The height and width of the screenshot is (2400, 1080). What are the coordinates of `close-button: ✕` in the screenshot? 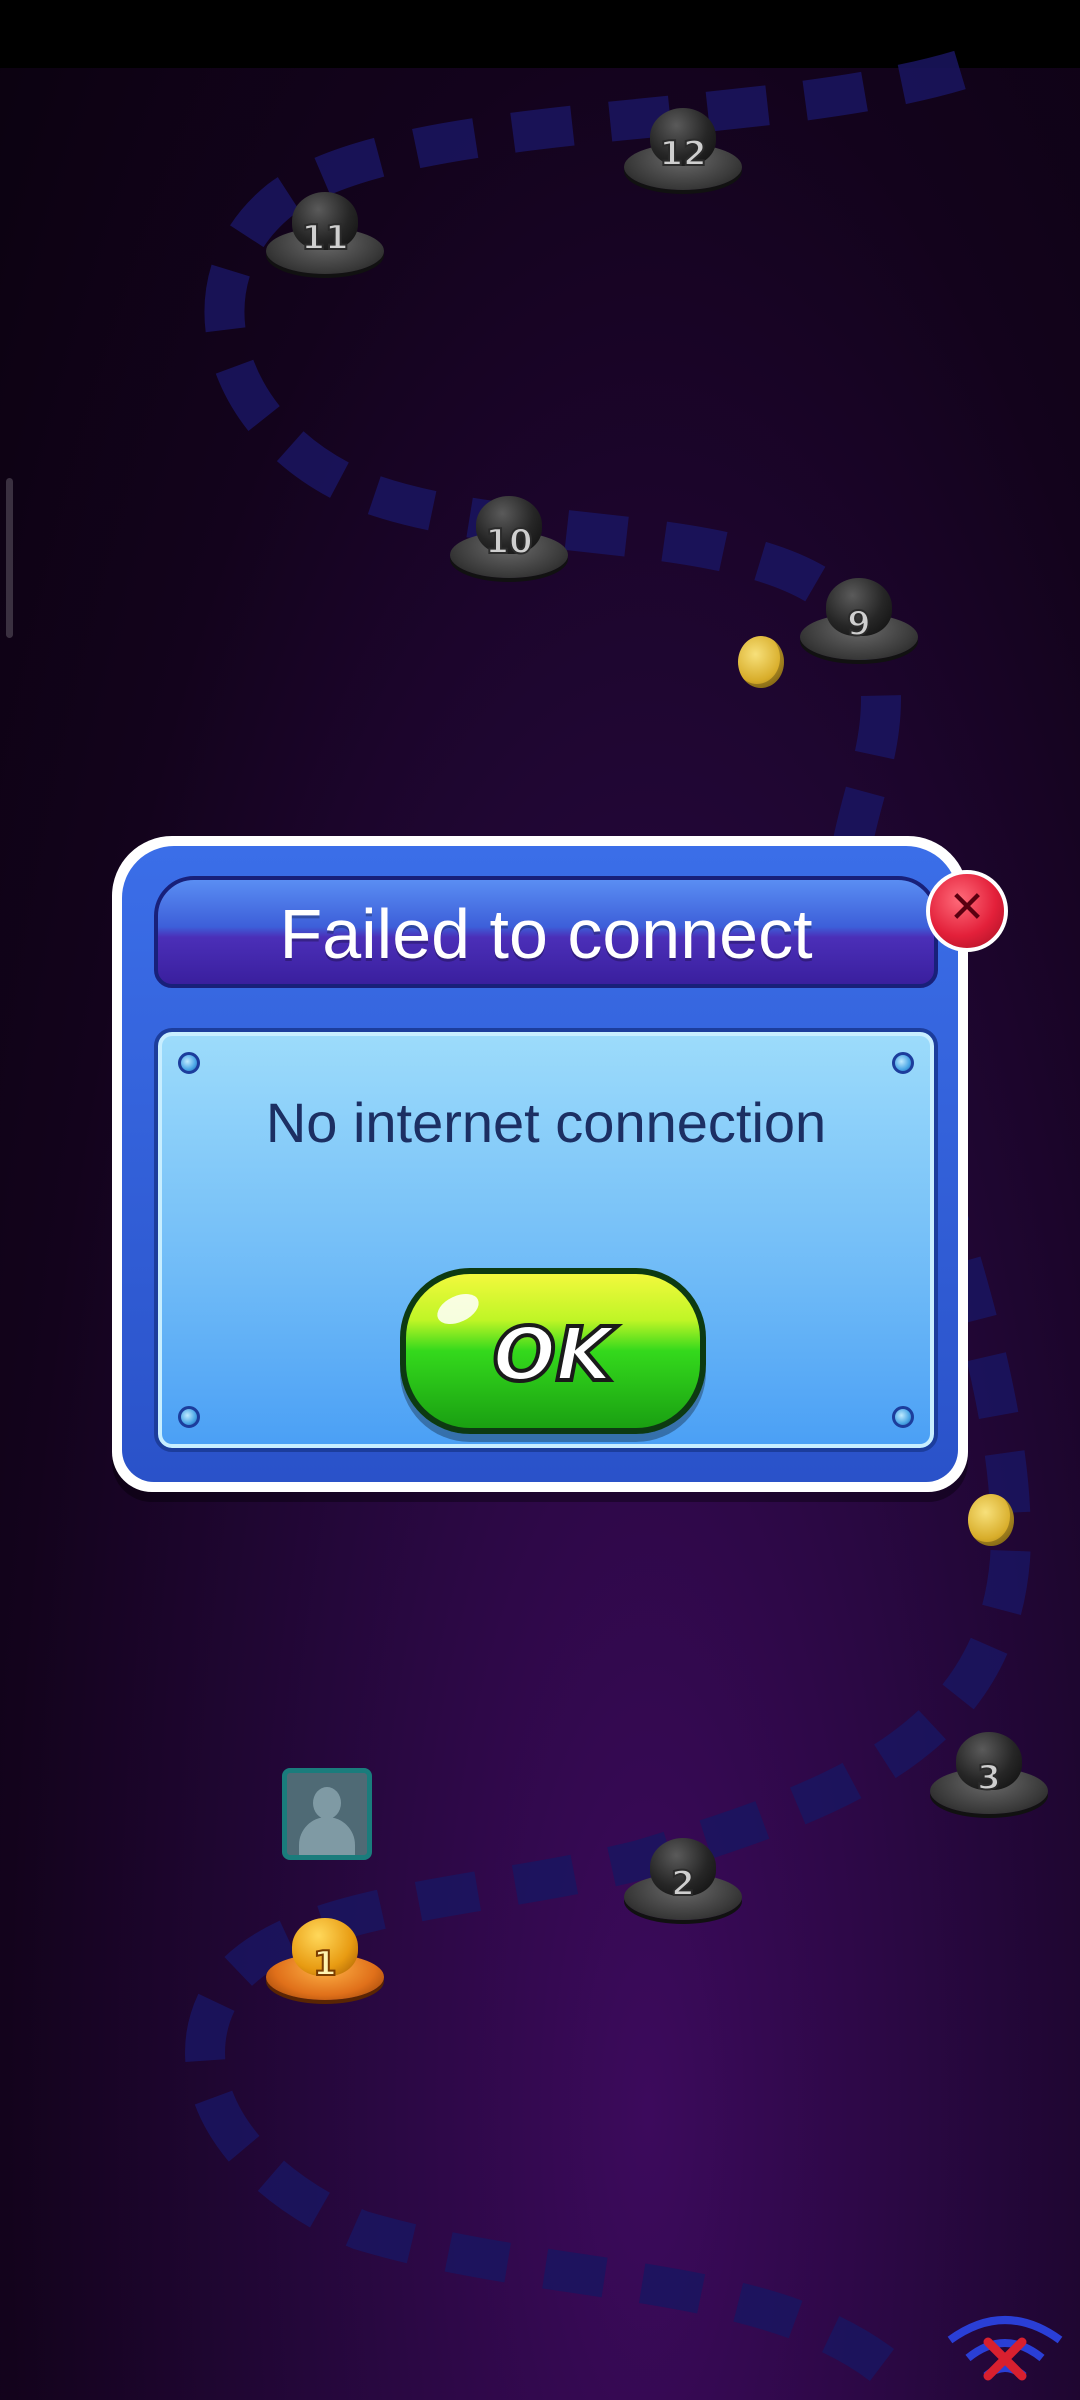 It's located at (967, 911).